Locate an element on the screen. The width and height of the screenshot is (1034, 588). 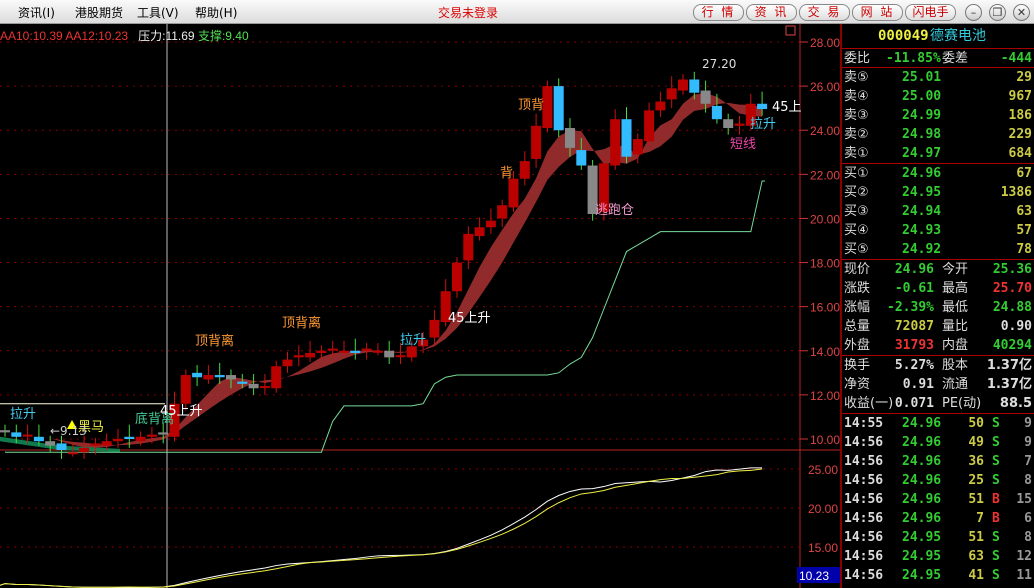
level-label: 买⑤ is located at coordinates (856, 249).